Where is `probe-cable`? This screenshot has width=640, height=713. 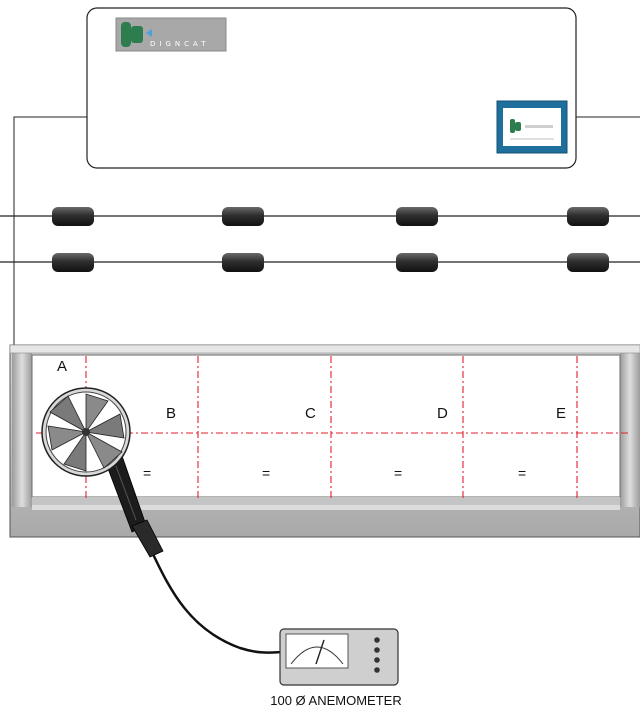 probe-cable is located at coordinates (217, 602).